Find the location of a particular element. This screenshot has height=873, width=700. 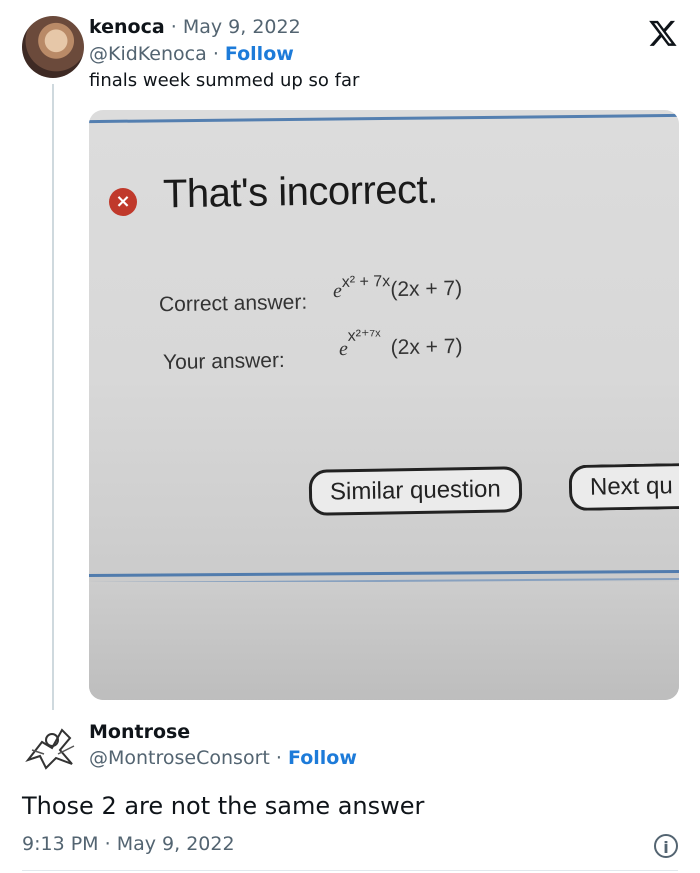

correct-answer-label: Correct answer: is located at coordinates (233, 303).